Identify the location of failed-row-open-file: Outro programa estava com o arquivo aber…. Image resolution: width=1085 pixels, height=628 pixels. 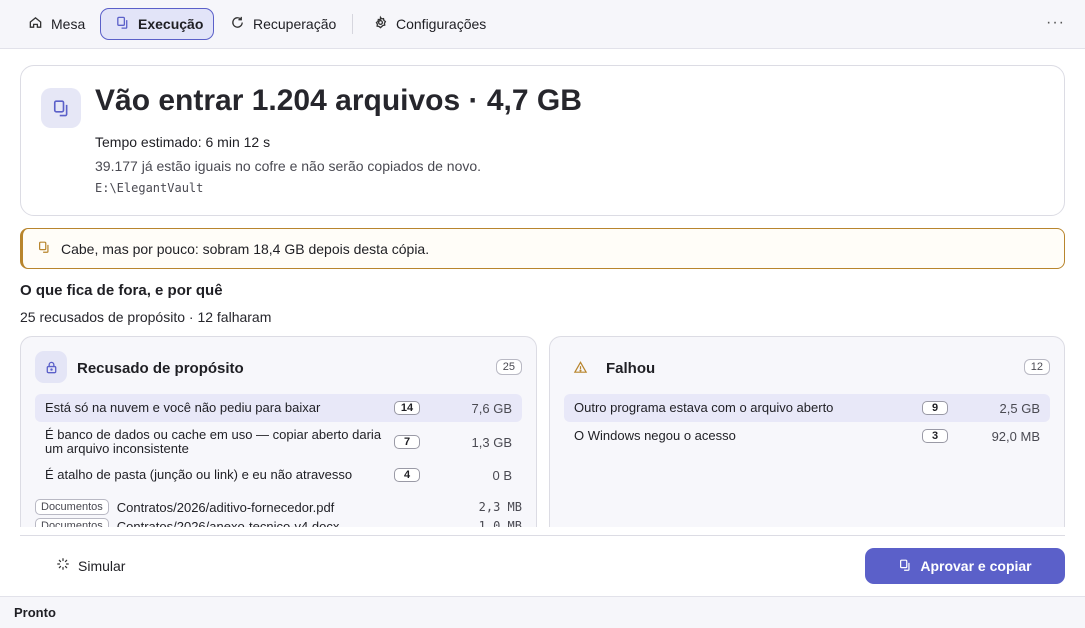
(807, 408).